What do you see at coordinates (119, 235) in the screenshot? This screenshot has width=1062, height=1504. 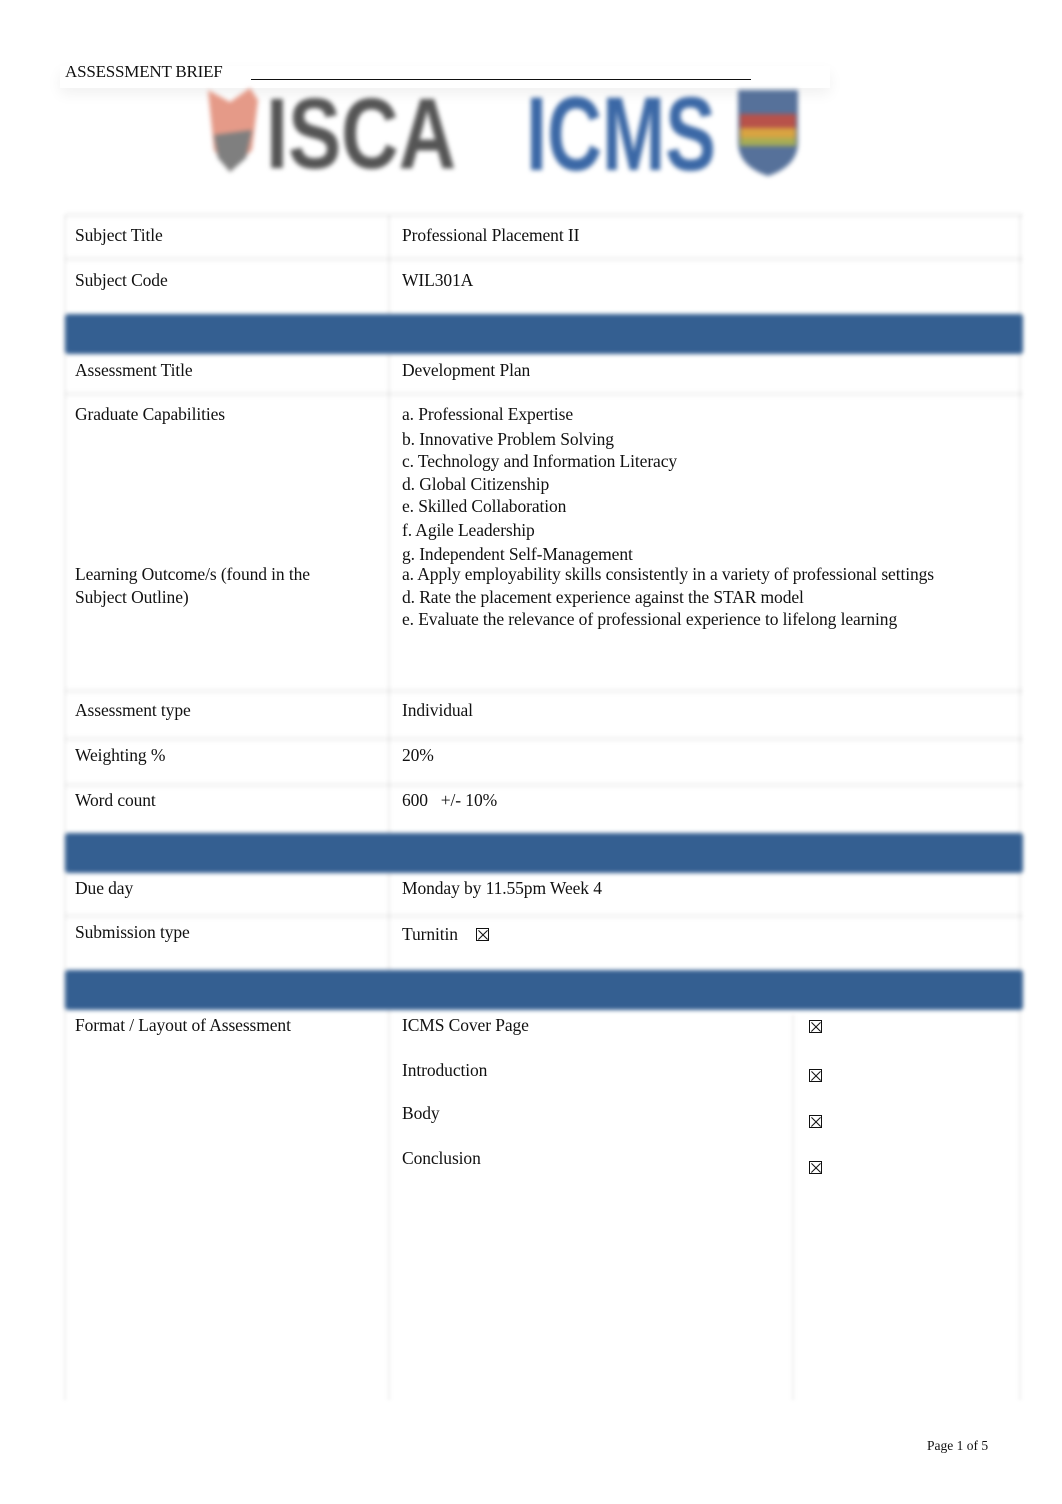 I see `subject-title-label: Subject Title` at bounding box center [119, 235].